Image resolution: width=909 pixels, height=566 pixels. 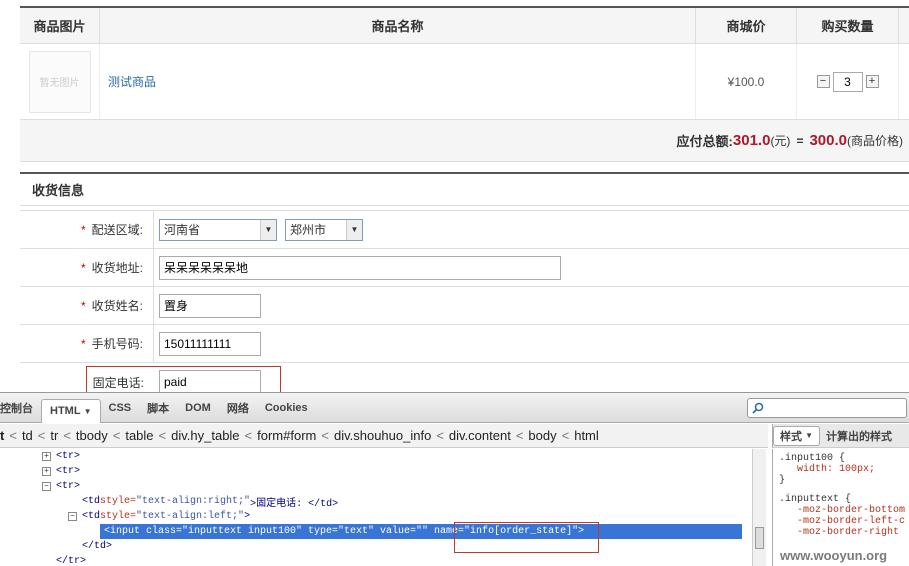 What do you see at coordinates (586, 435) in the screenshot?
I see `breadcrumb-item: html` at bounding box center [586, 435].